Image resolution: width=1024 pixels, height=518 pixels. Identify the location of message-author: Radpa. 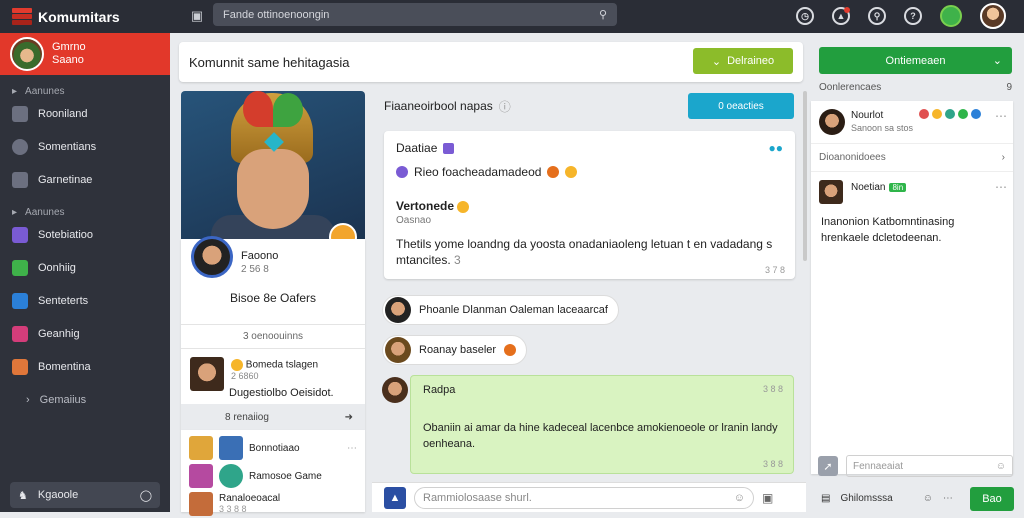
(439, 390).